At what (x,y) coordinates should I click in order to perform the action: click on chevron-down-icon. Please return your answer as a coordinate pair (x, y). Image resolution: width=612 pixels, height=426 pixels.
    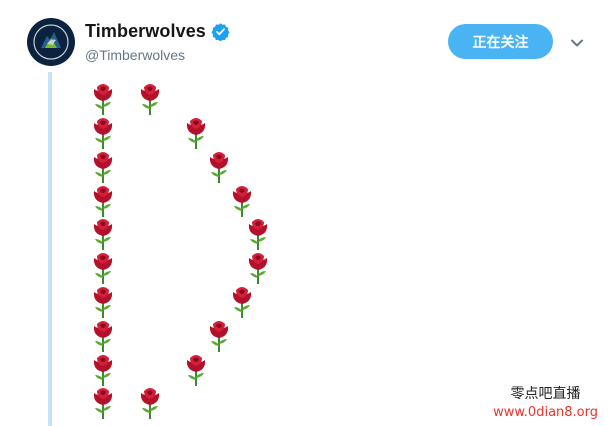
    Looking at the image, I should click on (577, 43).